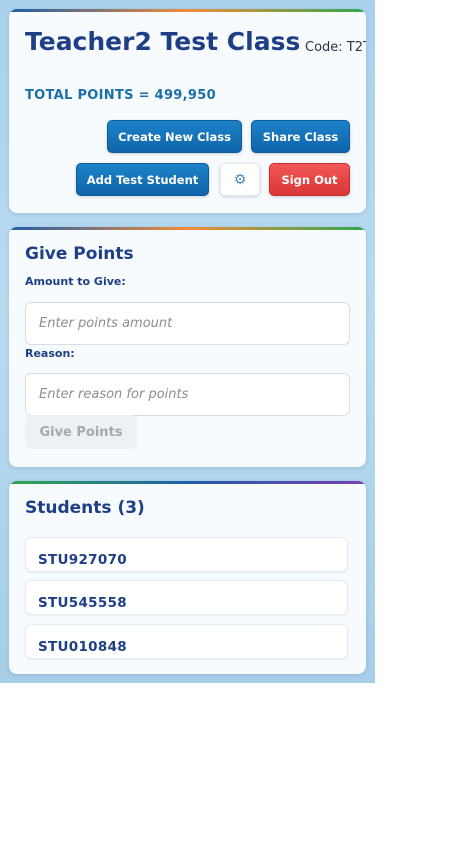 This screenshot has width=450, height=854. What do you see at coordinates (186, 554) in the screenshot?
I see `student-list-item: STU927070` at bounding box center [186, 554].